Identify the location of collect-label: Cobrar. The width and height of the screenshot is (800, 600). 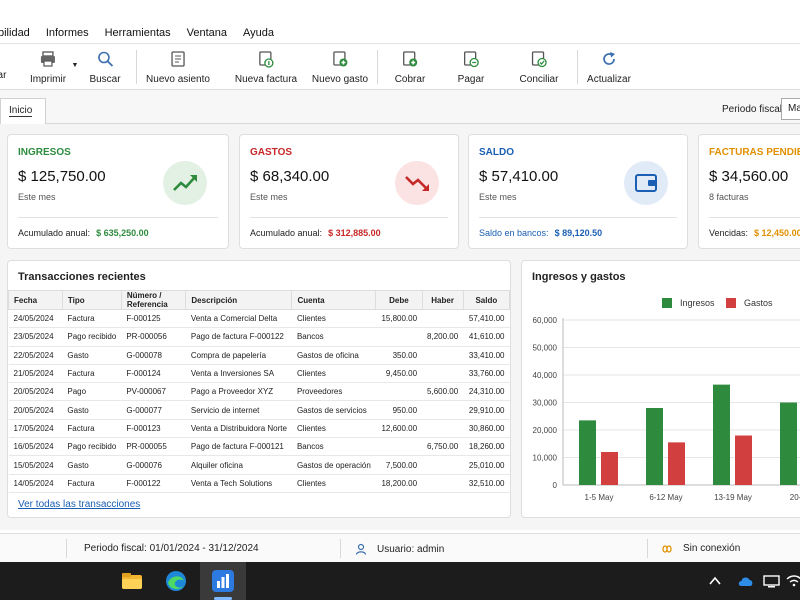
(410, 79).